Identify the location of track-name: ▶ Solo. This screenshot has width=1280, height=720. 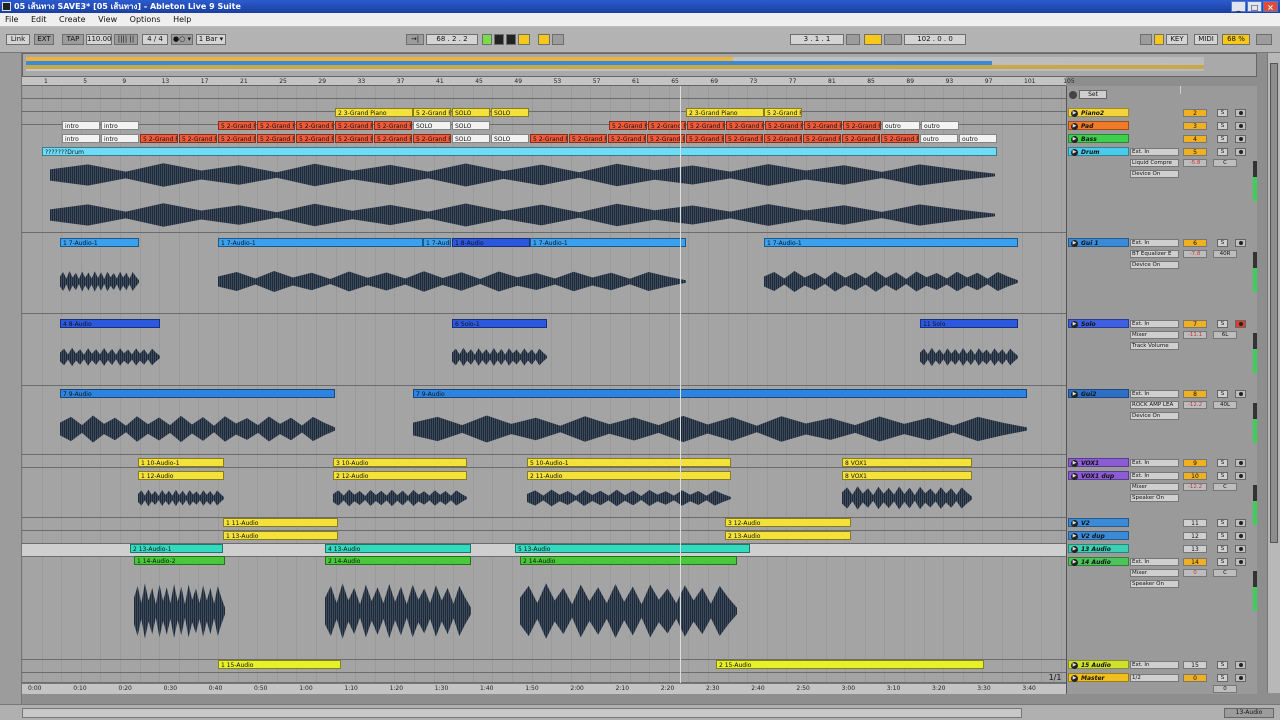
(1098, 323).